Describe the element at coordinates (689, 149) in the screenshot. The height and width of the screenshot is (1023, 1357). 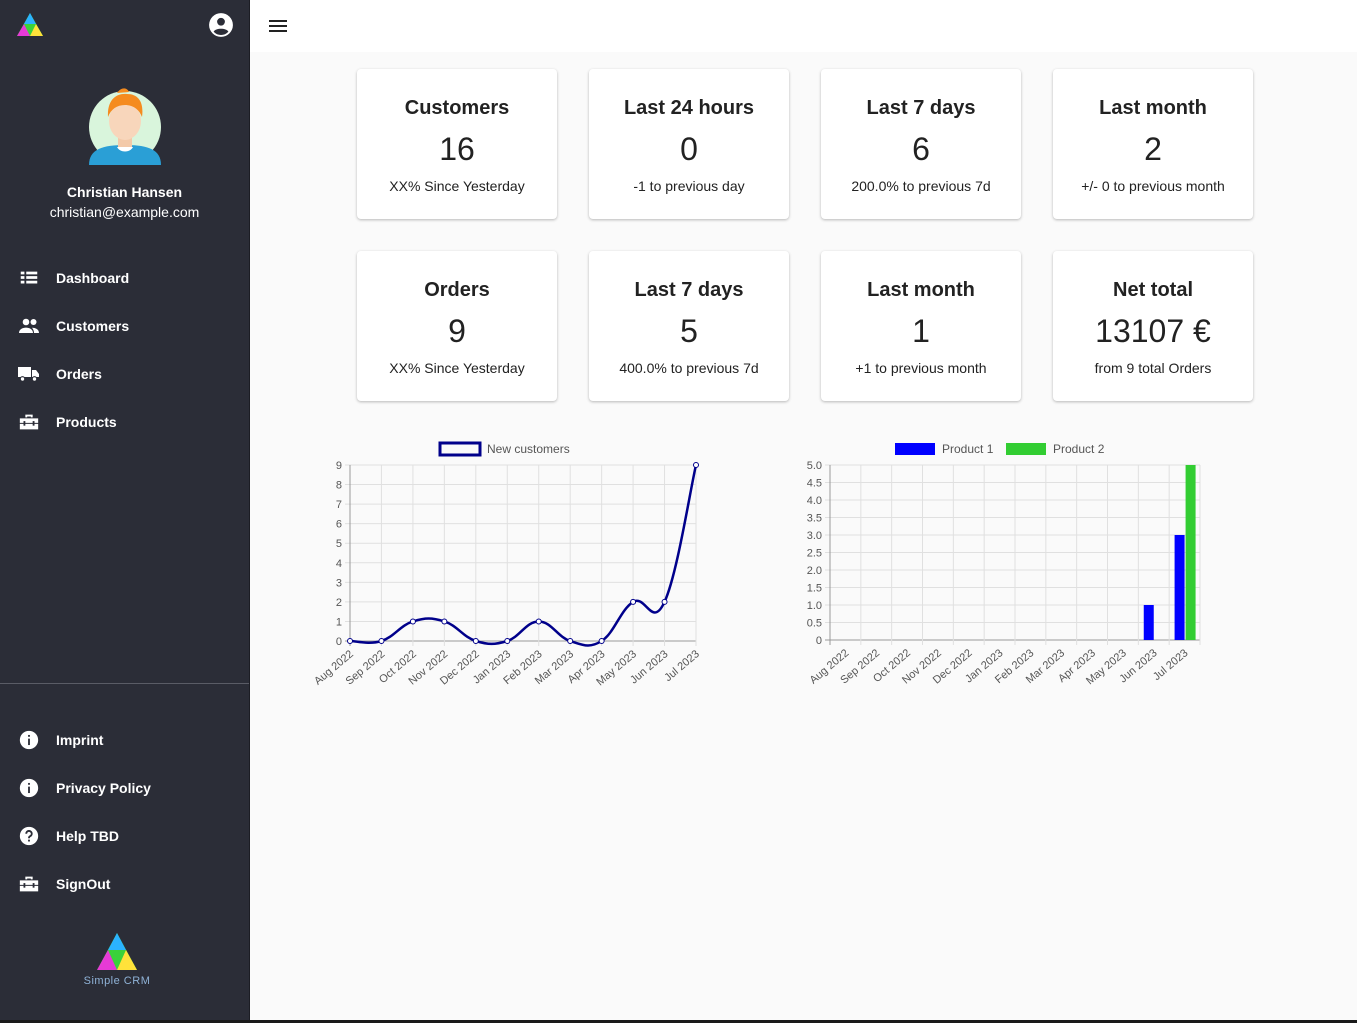
I see `card-value: 0` at that location.